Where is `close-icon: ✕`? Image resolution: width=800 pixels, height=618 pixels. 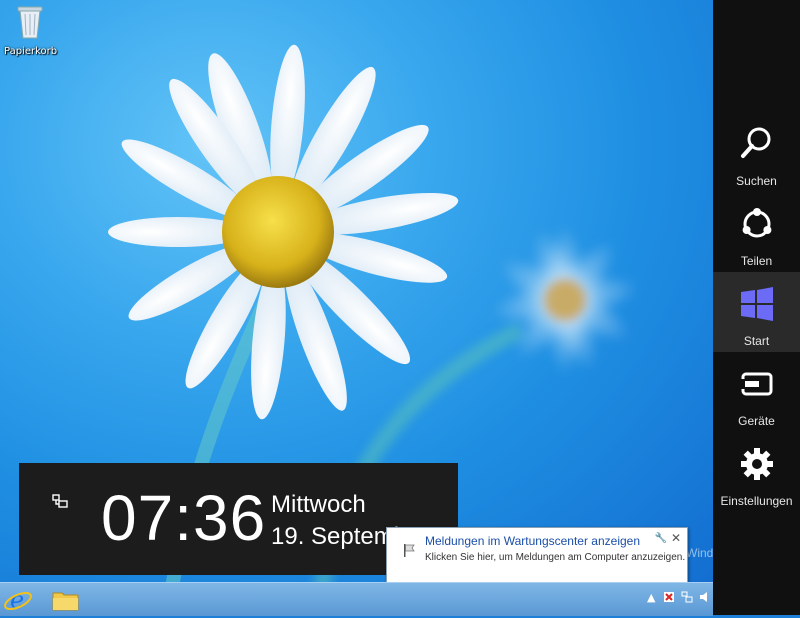
close-icon: ✕ is located at coordinates (676, 538).